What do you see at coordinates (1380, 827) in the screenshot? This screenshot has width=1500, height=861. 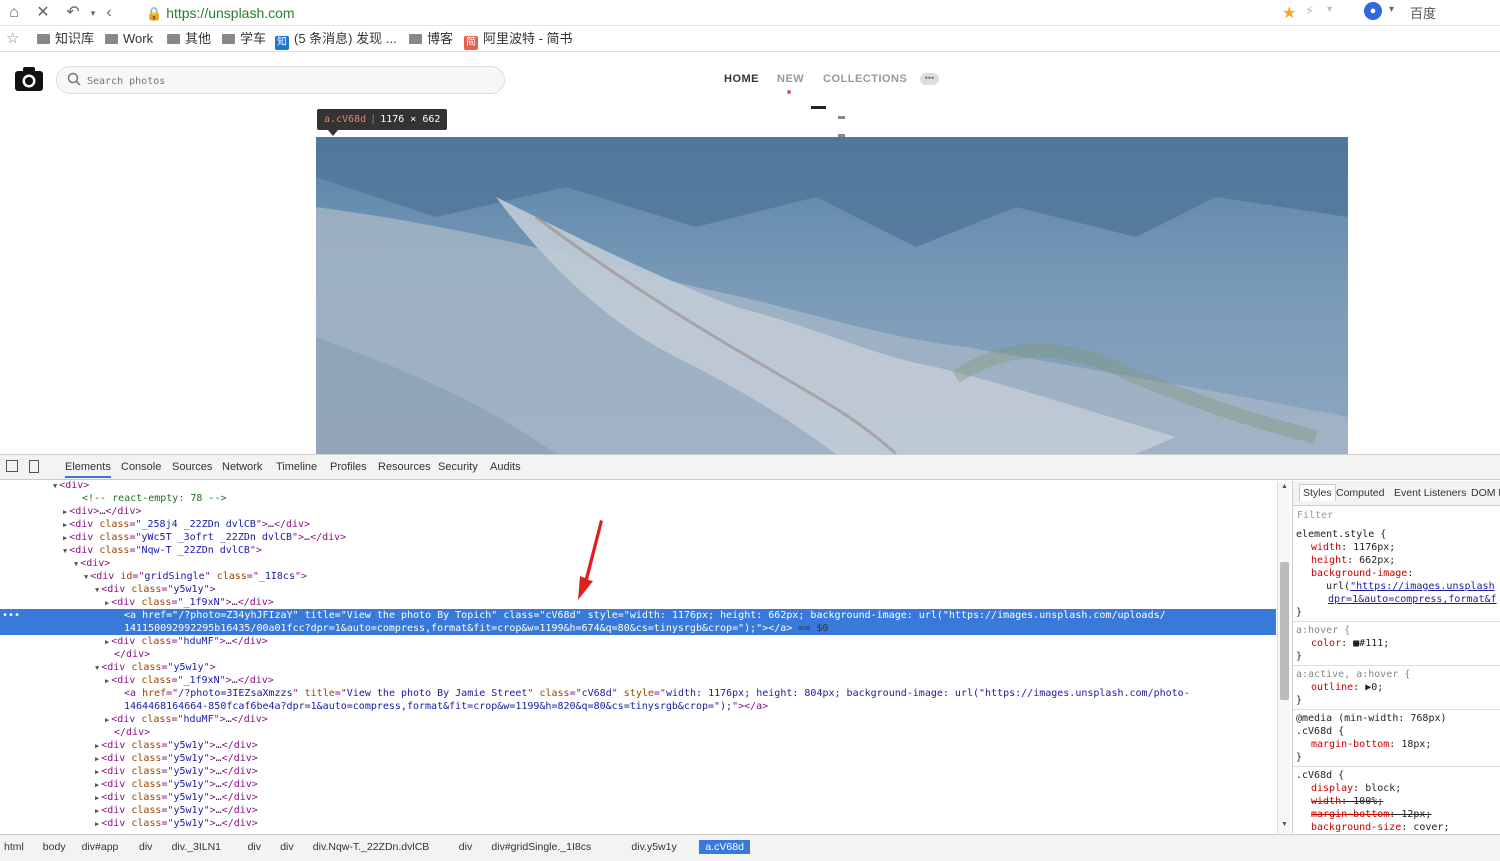 I see `css-declaration: background-size: cover;` at bounding box center [1380, 827].